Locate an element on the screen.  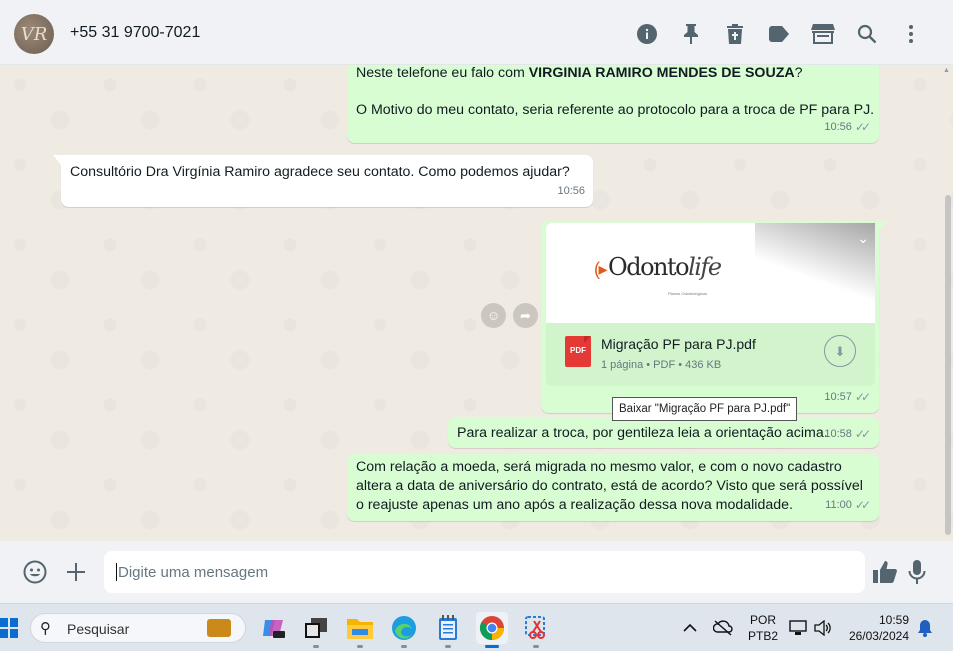
message-meta: 10:56 is located at coordinates (571, 191).